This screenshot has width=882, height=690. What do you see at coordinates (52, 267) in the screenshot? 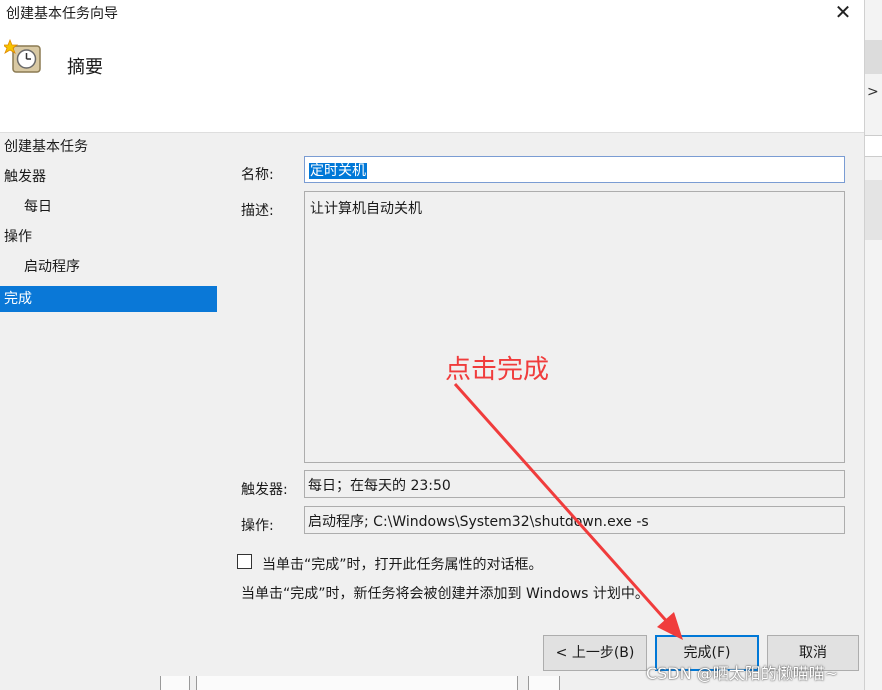
I see `nav-step-start-program: 启动程序` at bounding box center [52, 267].